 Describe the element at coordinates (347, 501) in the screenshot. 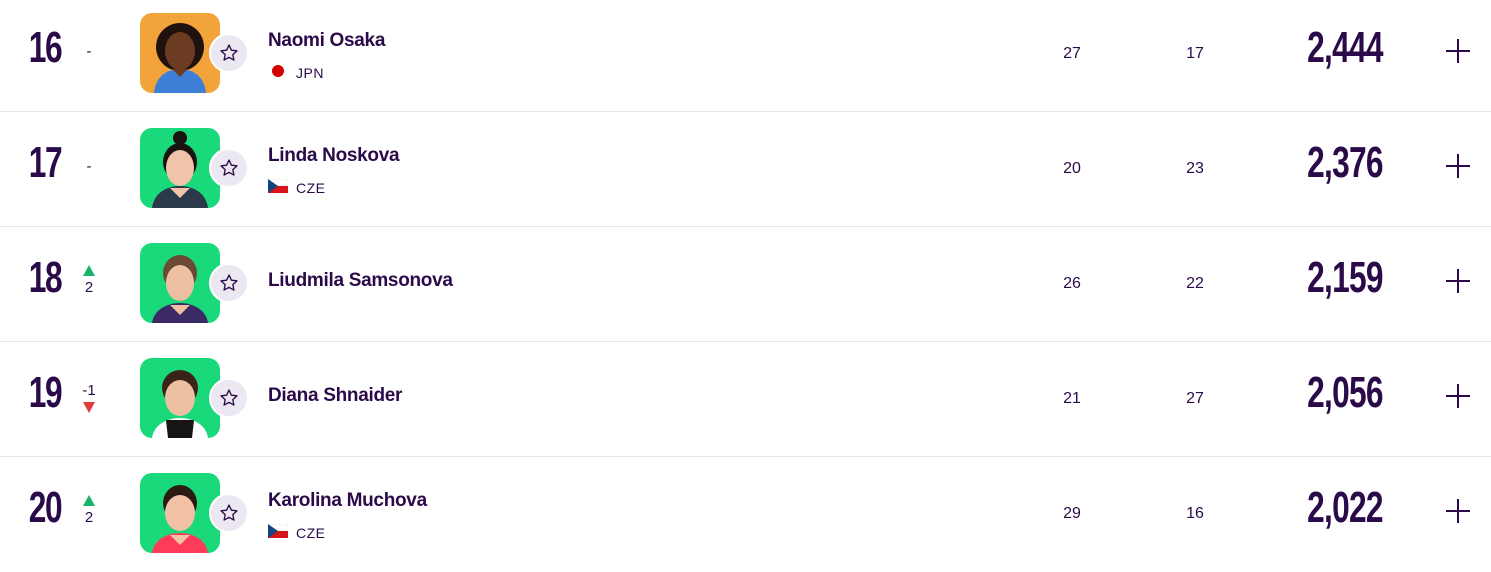

I see `player-name: Karolina Muchova` at that location.